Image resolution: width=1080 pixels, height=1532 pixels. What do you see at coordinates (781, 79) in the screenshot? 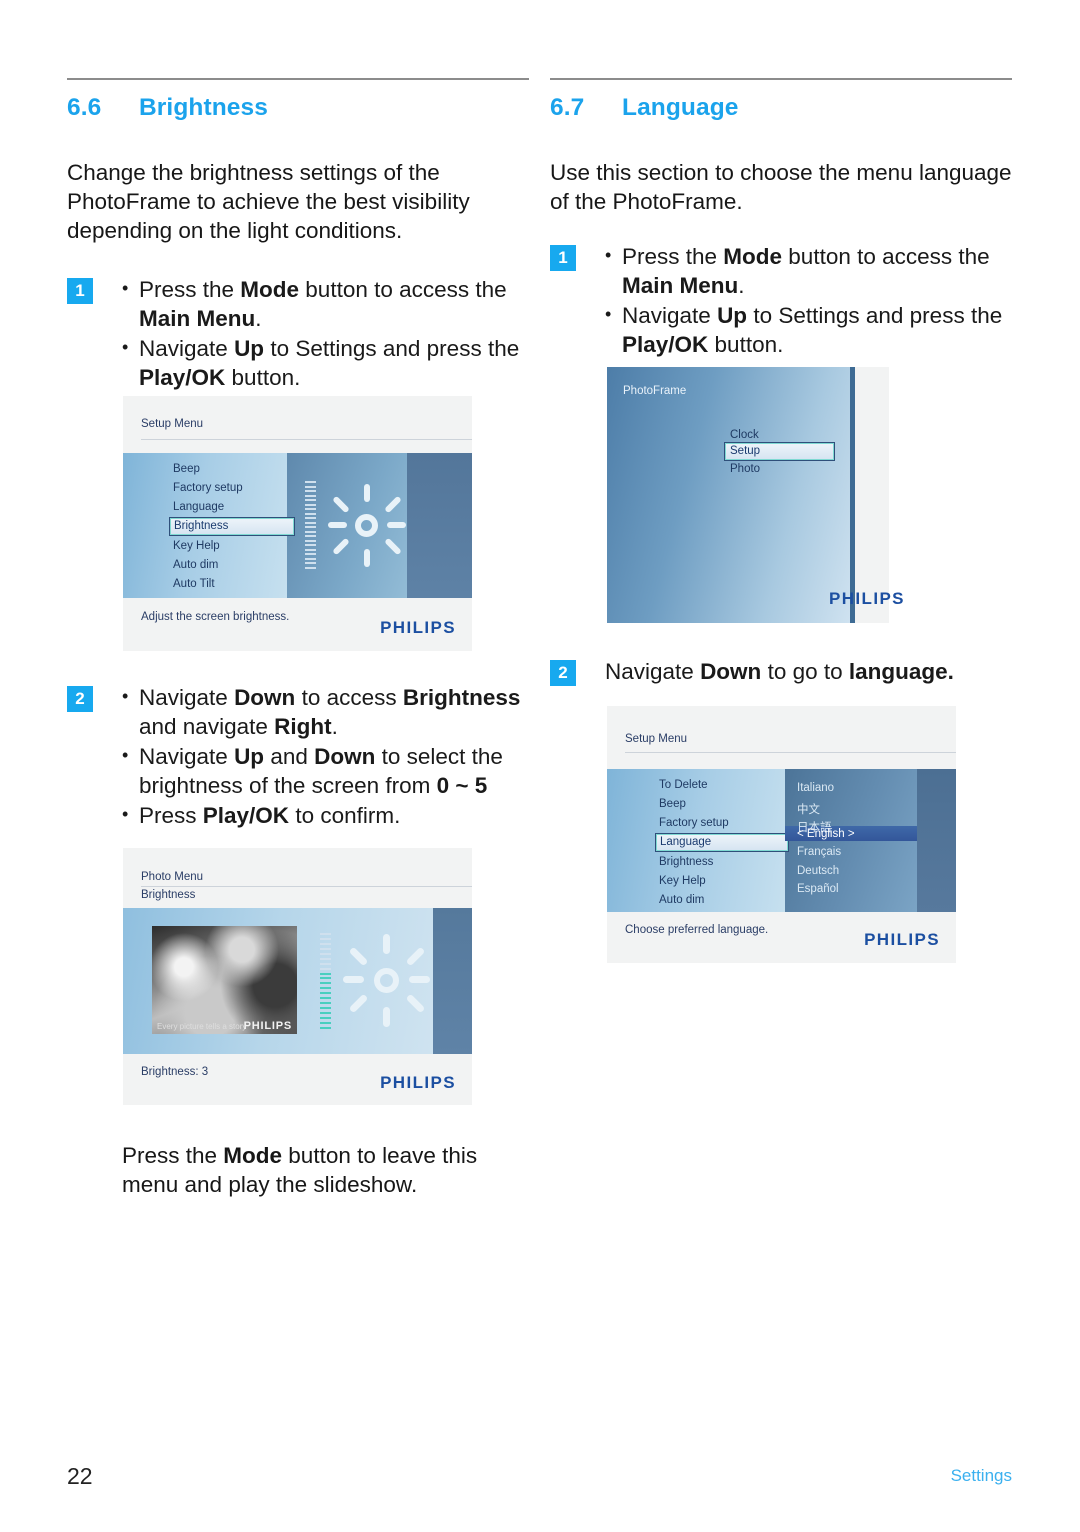
I see `section-rule-right` at bounding box center [781, 79].